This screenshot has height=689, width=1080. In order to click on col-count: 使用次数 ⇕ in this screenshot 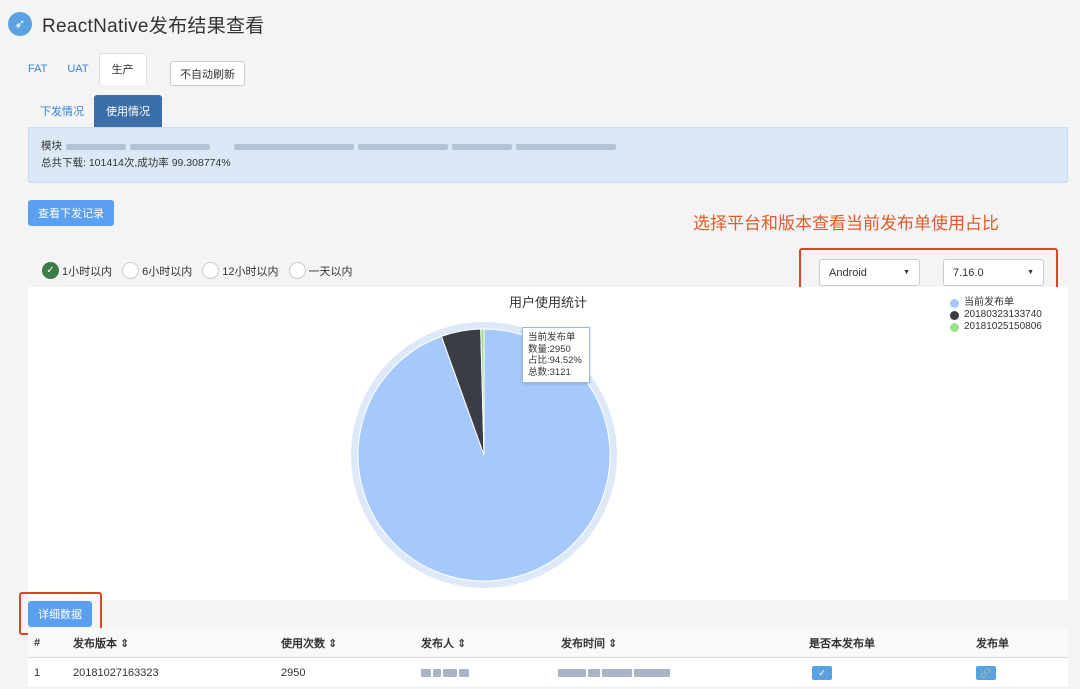, I will do `click(309, 643)`.